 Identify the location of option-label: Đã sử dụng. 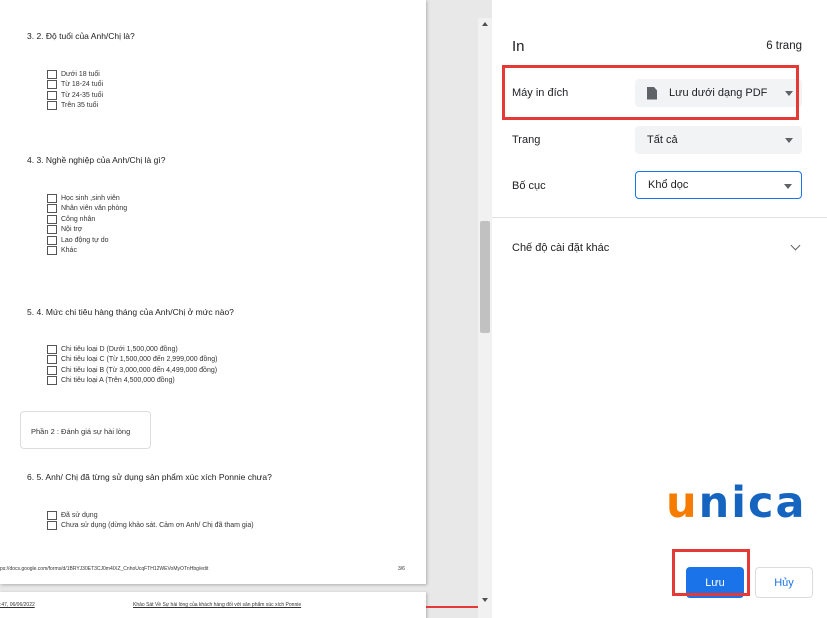
(79, 515).